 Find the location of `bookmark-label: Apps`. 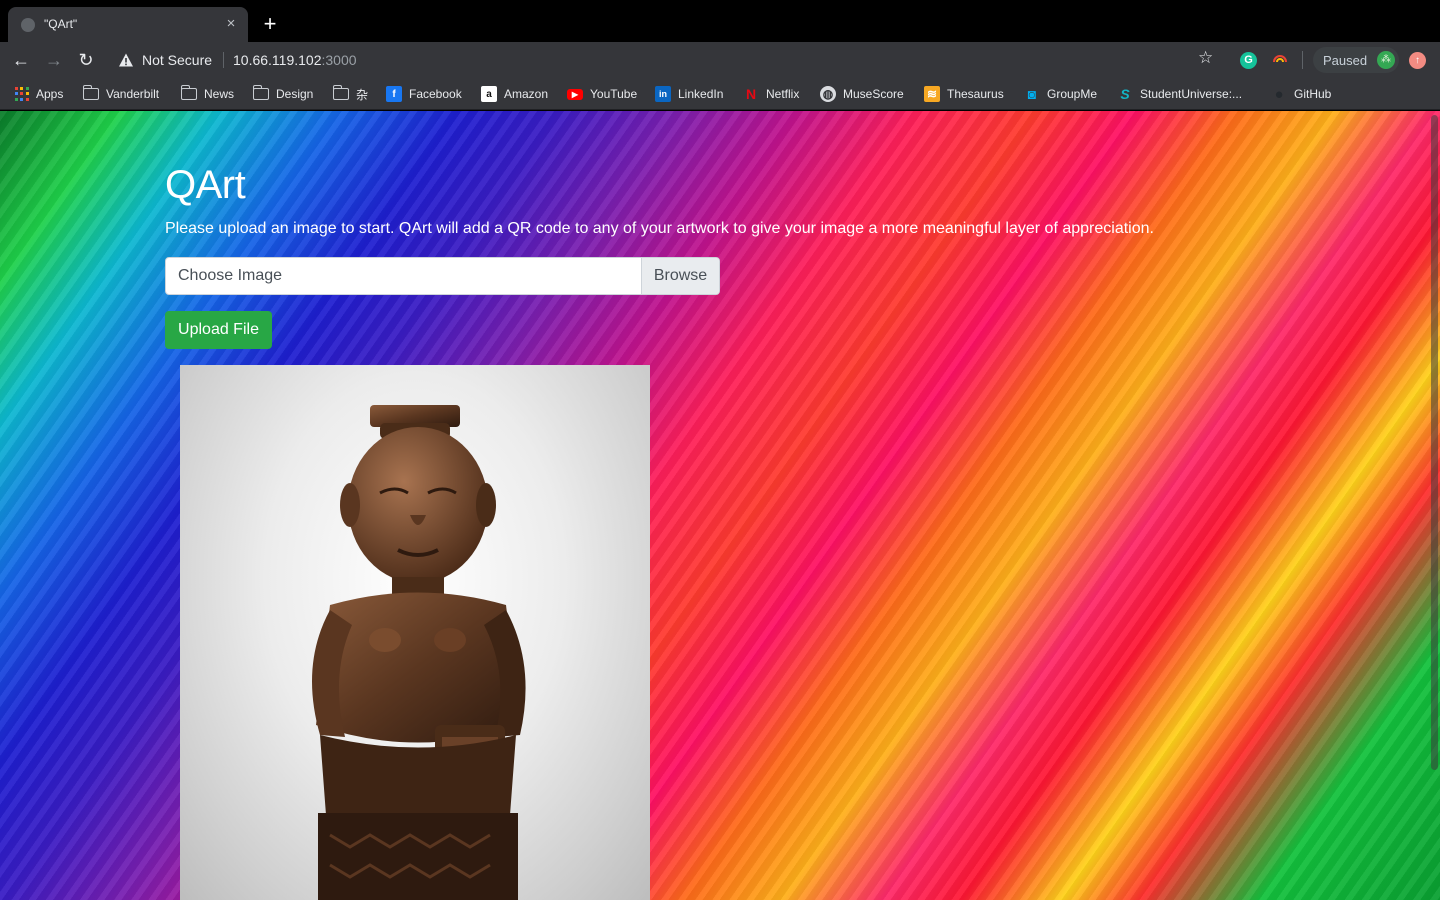

bookmark-label: Apps is located at coordinates (50, 94).